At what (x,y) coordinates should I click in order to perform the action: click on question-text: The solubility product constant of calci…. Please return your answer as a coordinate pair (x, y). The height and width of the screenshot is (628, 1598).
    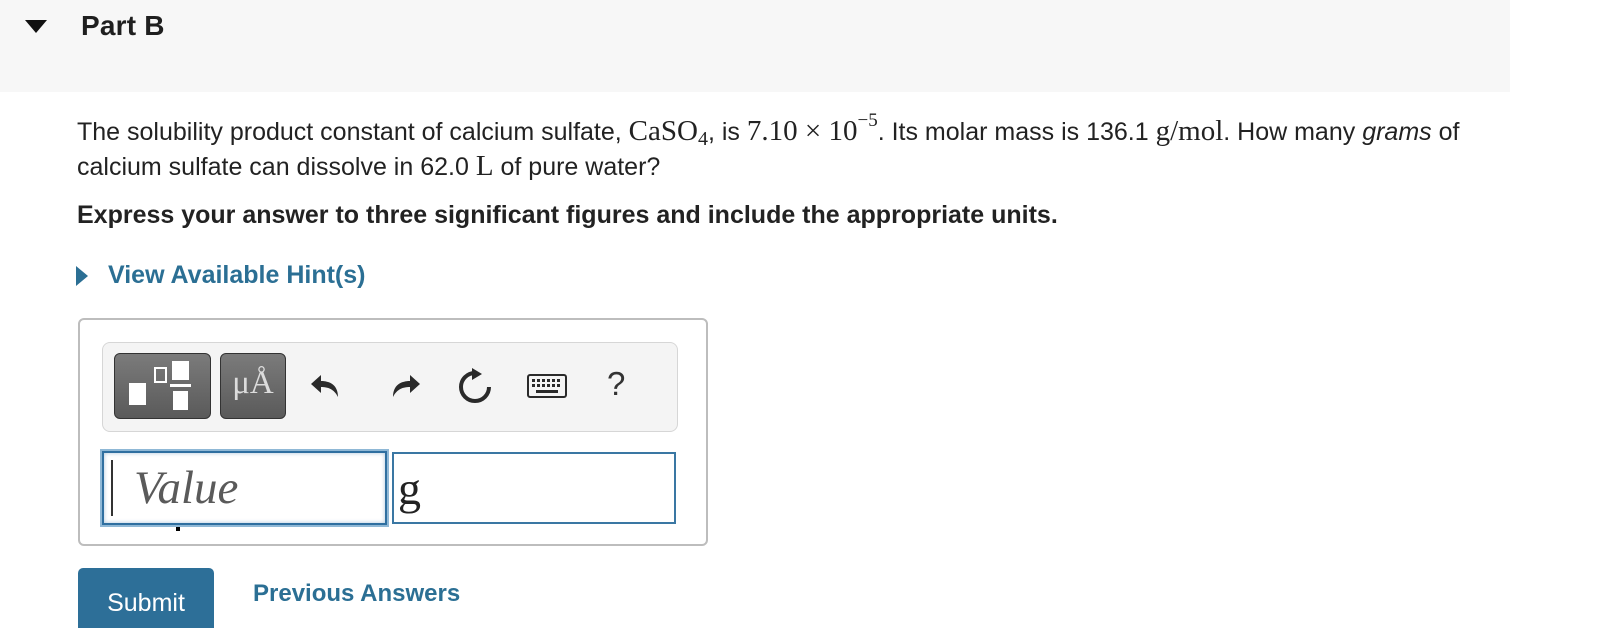
    Looking at the image, I should click on (768, 146).